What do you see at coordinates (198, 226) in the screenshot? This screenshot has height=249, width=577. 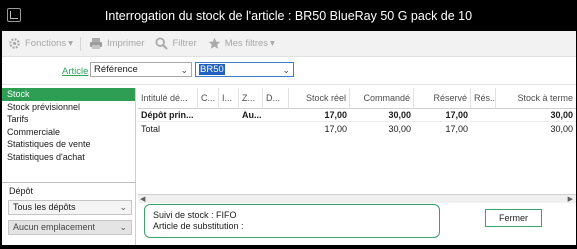 I see `article-substitution-text: Article de substitution :` at bounding box center [198, 226].